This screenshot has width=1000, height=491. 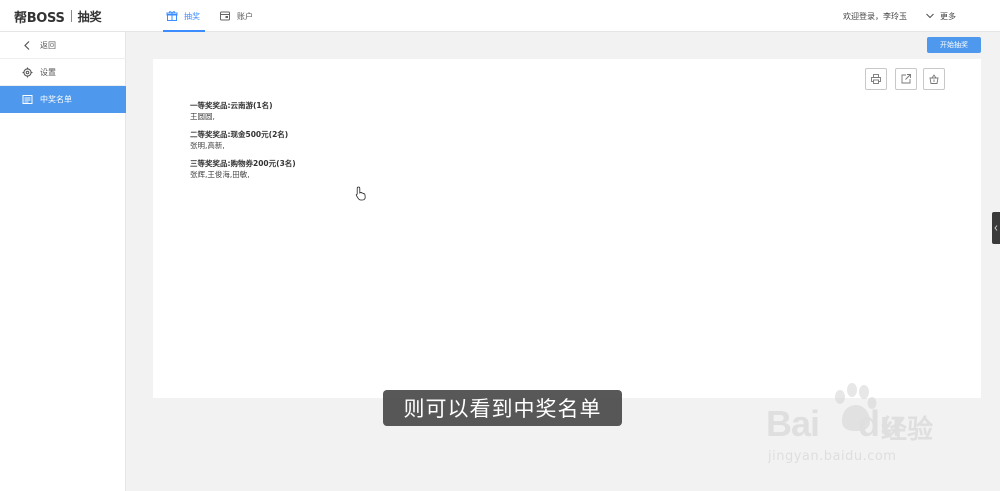 What do you see at coordinates (27, 45) in the screenshot?
I see `chevron-left-icon` at bounding box center [27, 45].